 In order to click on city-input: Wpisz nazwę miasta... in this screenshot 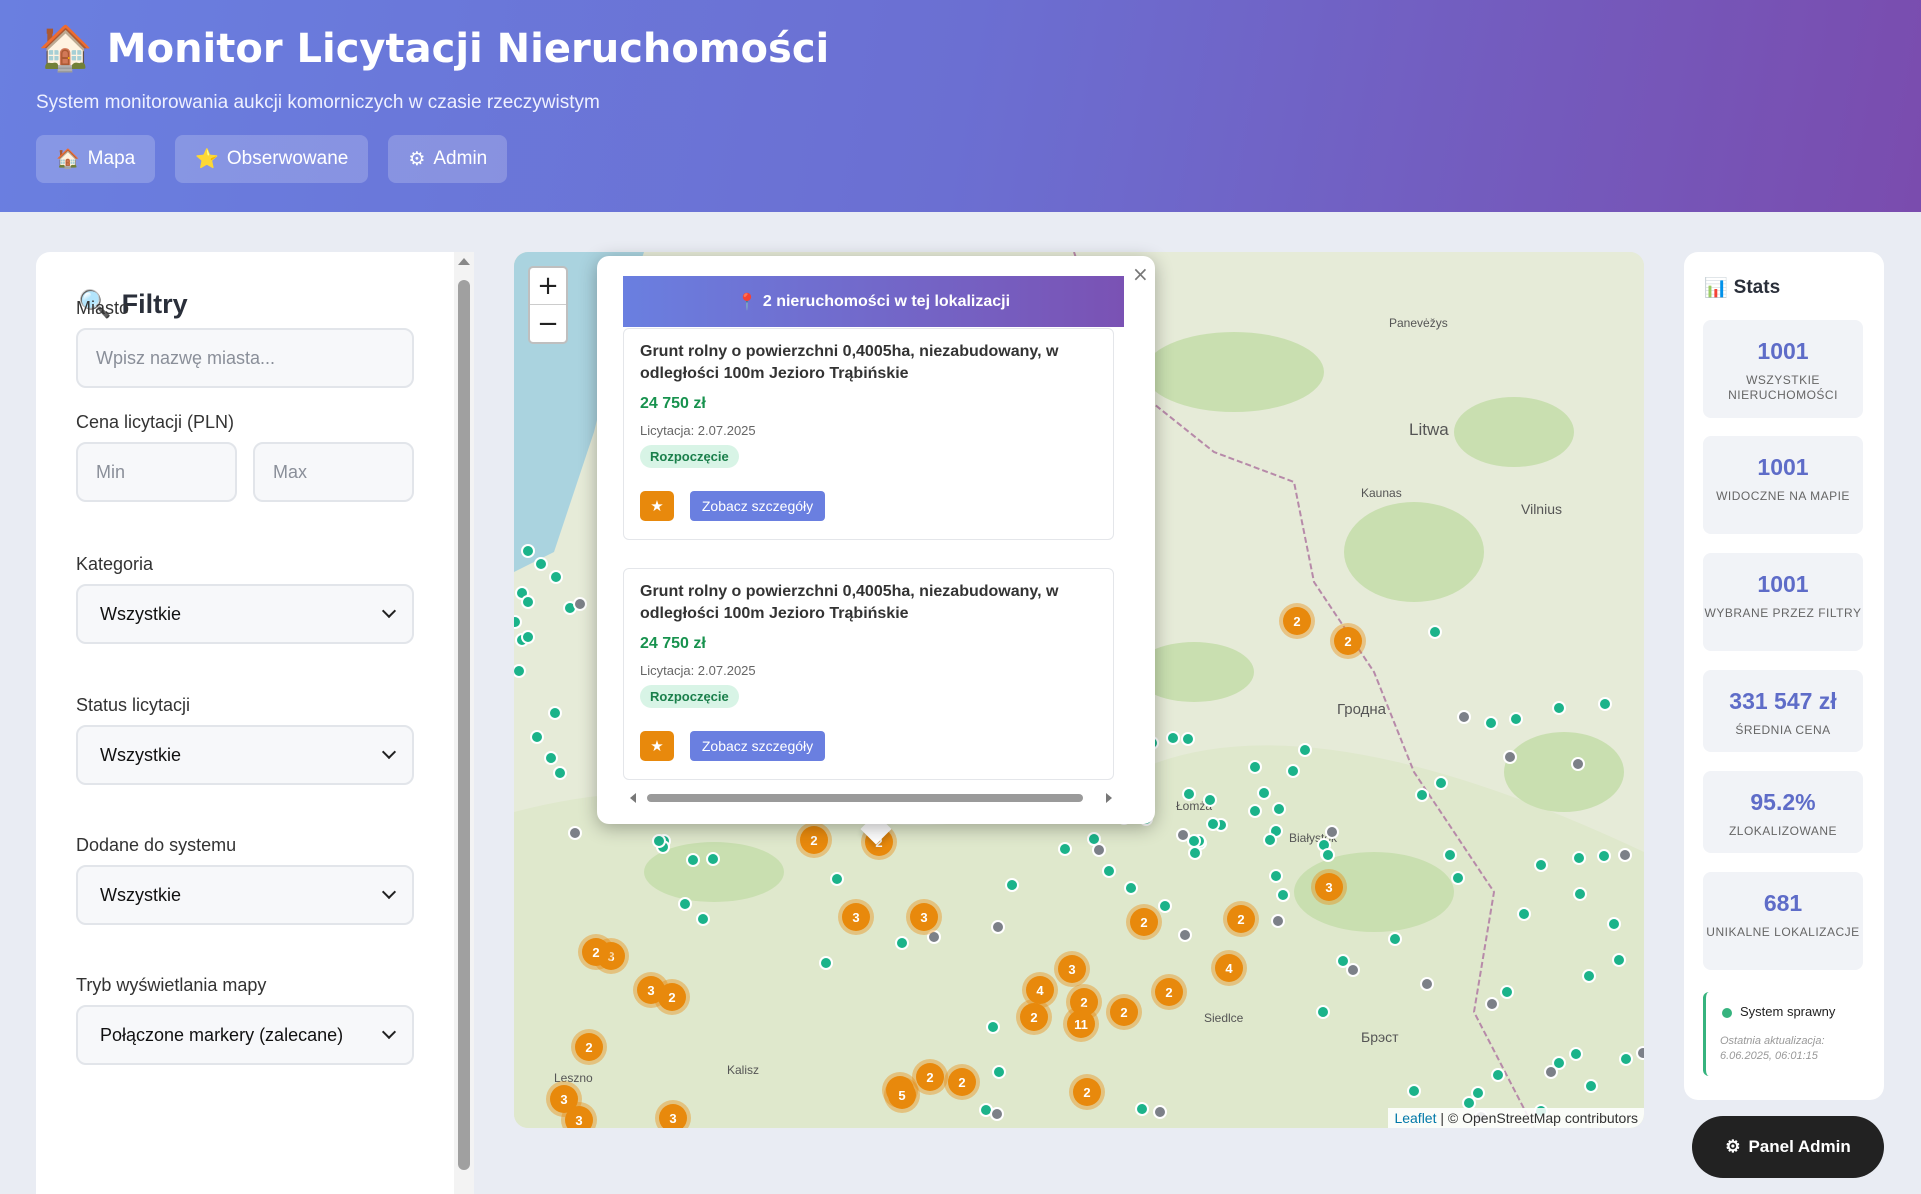, I will do `click(245, 358)`.